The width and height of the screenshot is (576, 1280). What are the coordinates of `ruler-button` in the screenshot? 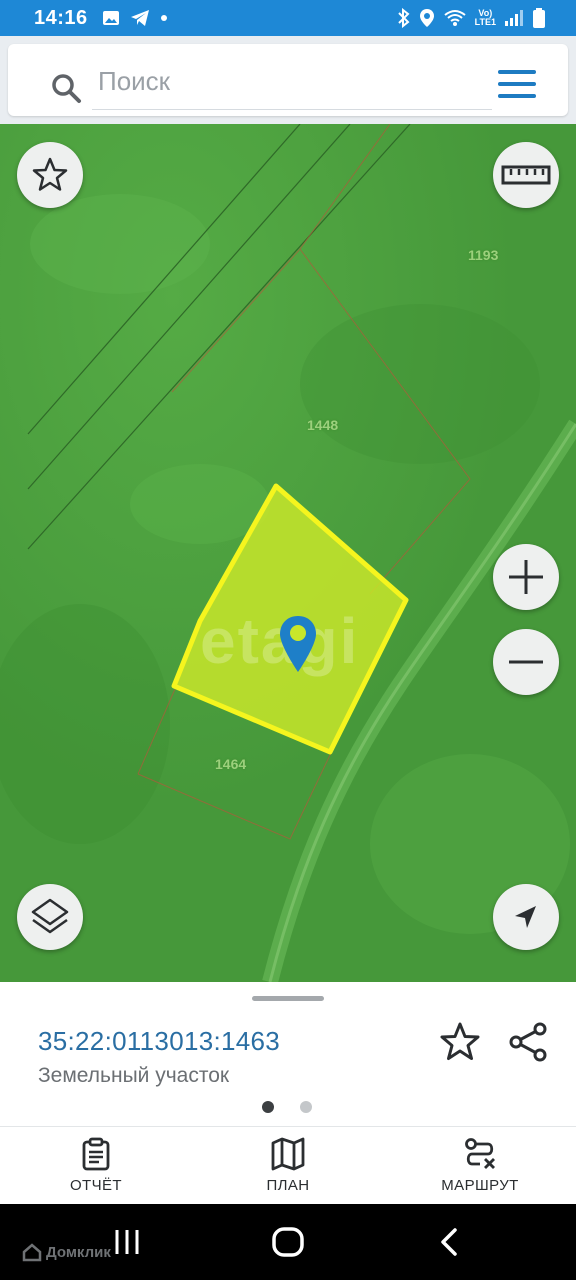 It's located at (526, 175).